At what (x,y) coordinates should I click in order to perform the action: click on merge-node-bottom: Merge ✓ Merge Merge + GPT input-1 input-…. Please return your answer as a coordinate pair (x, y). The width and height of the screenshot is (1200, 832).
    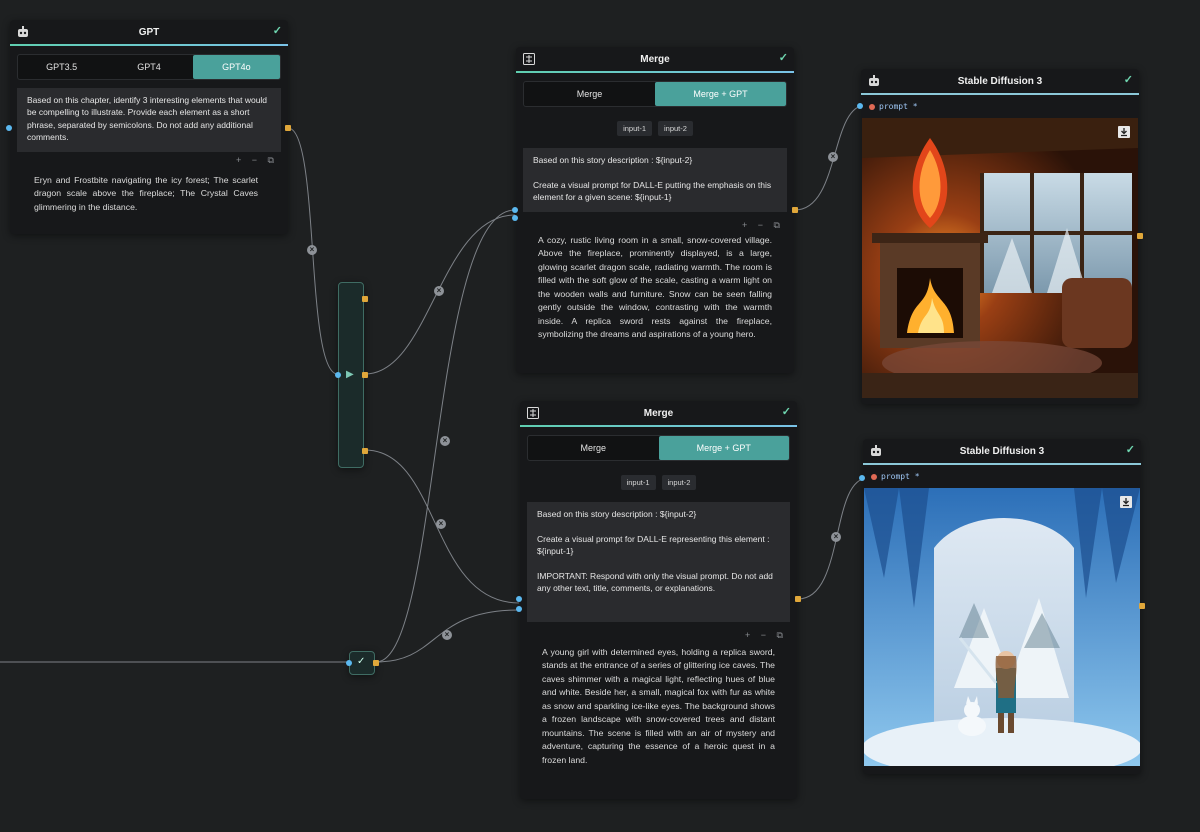
    Looking at the image, I should click on (658, 600).